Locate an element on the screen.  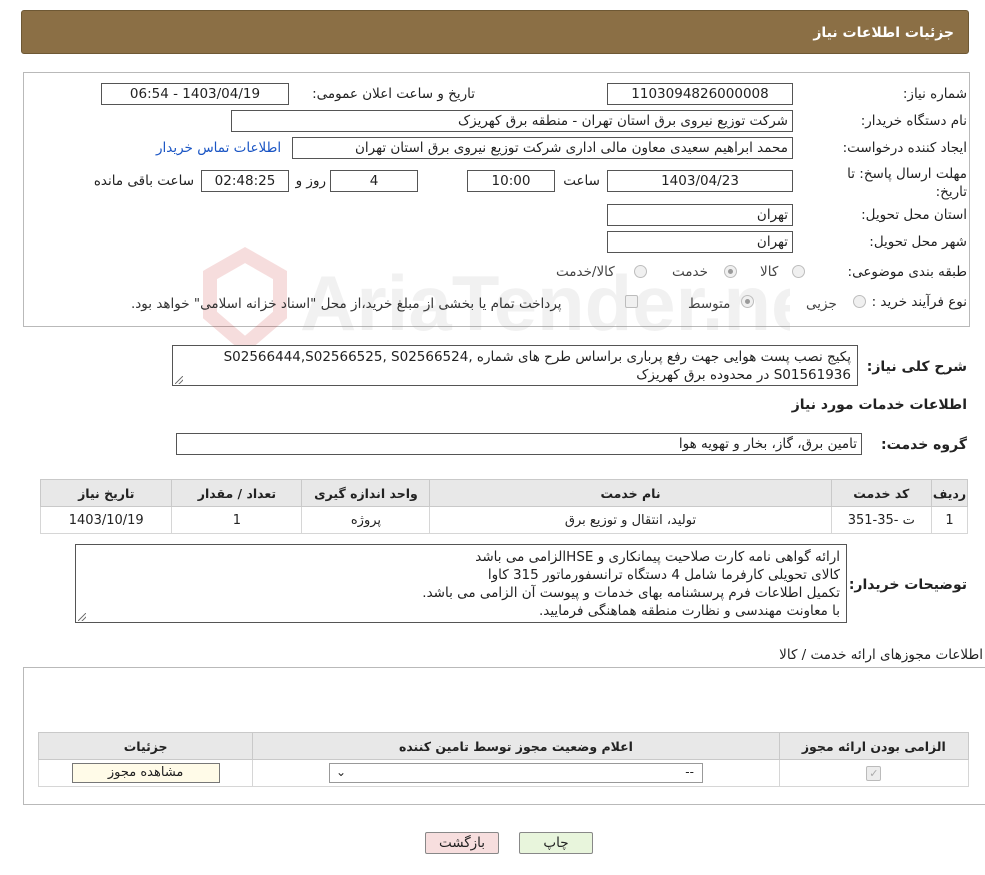
days-label: روز و is located at coordinates (310, 181).